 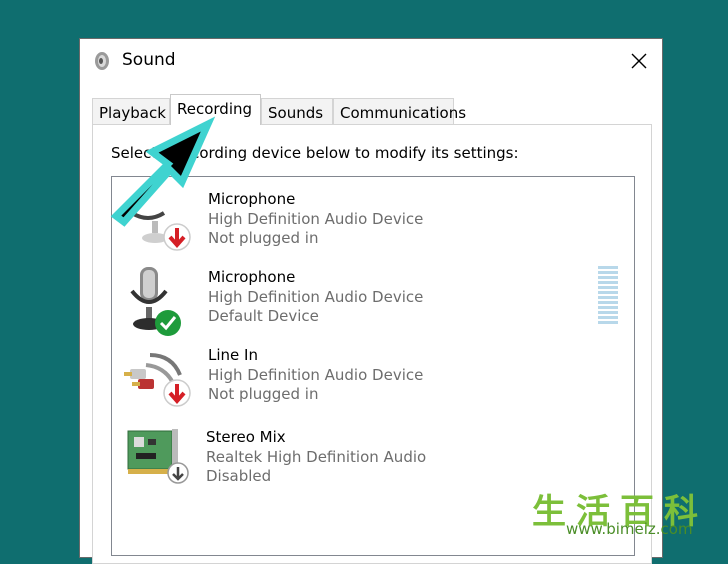 I want to click on speaker-icon, so click(x=102, y=61).